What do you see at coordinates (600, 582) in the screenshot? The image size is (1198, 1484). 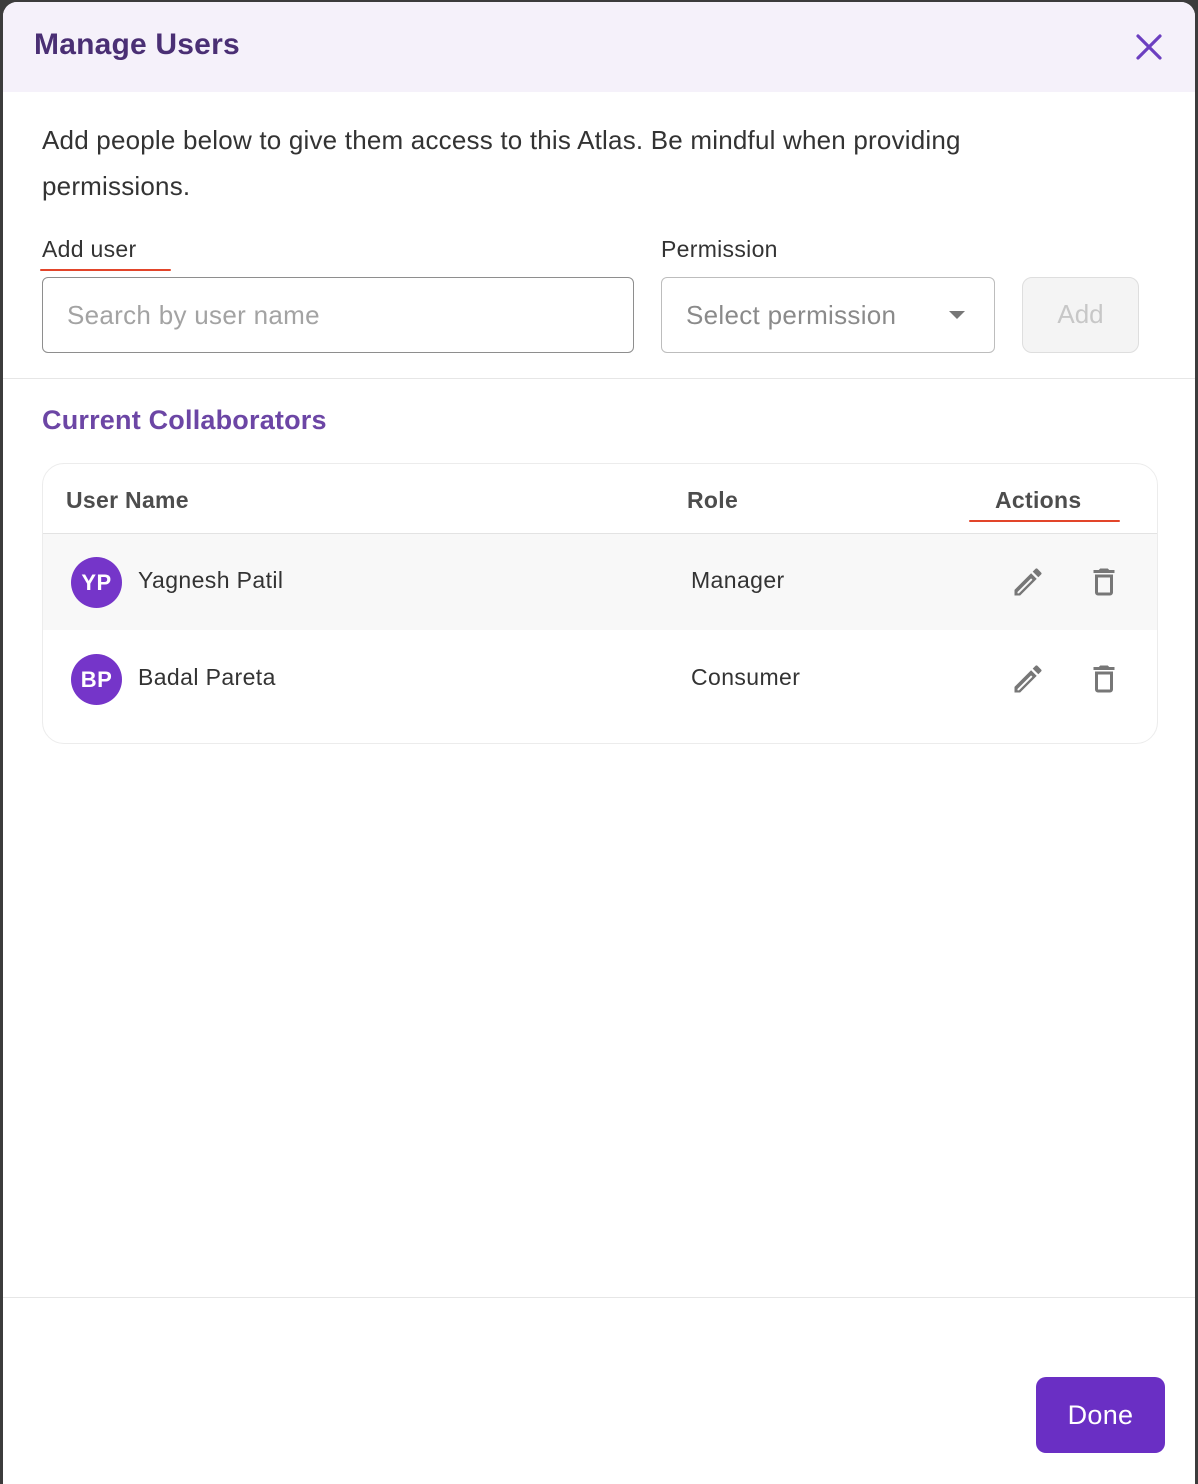 I see `table-row: YP Yagnesh Patil Manager` at bounding box center [600, 582].